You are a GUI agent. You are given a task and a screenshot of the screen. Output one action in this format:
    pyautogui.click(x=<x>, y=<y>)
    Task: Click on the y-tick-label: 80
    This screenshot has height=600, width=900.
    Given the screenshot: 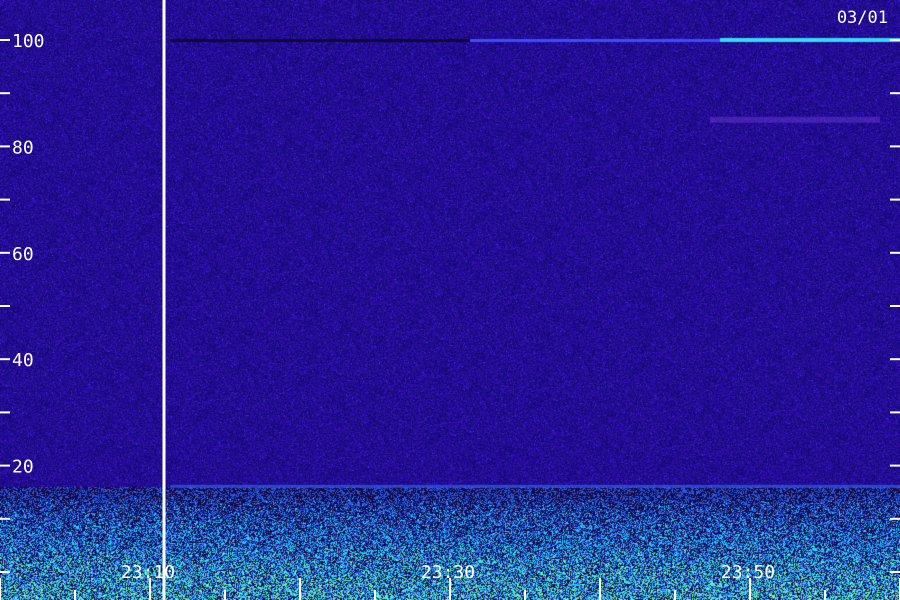 What is the action you would take?
    pyautogui.click(x=23, y=147)
    